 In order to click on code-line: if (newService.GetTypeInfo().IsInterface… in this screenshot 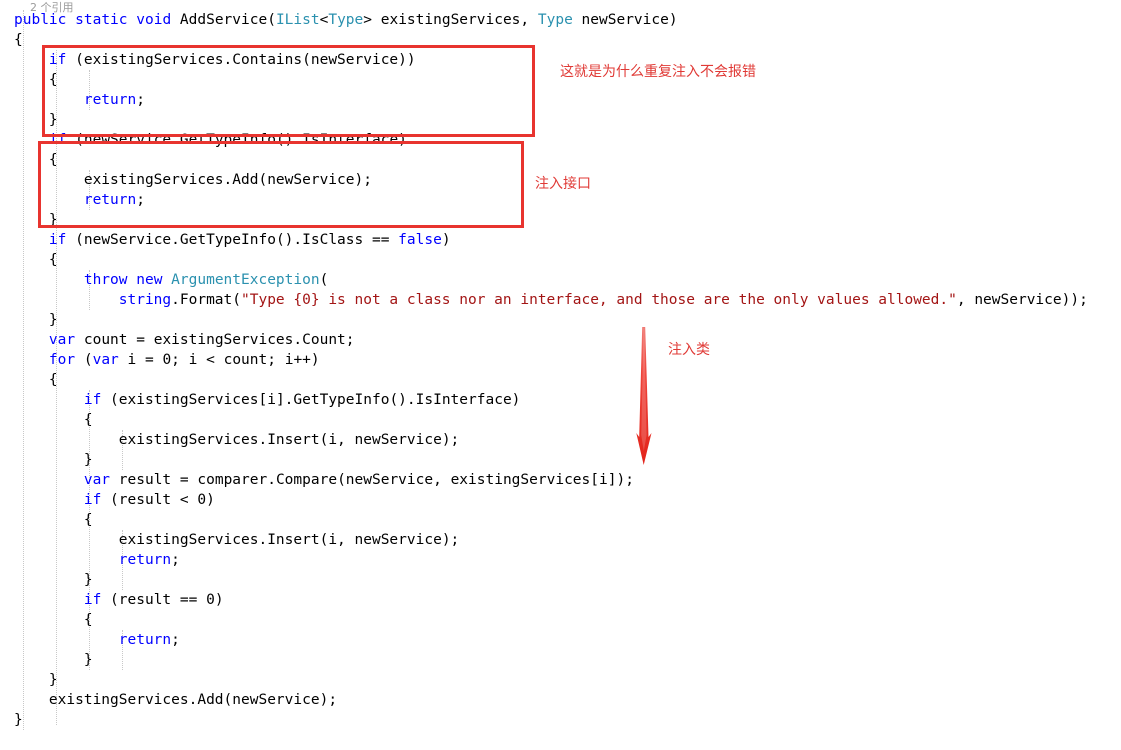, I will do `click(560, 140)`.